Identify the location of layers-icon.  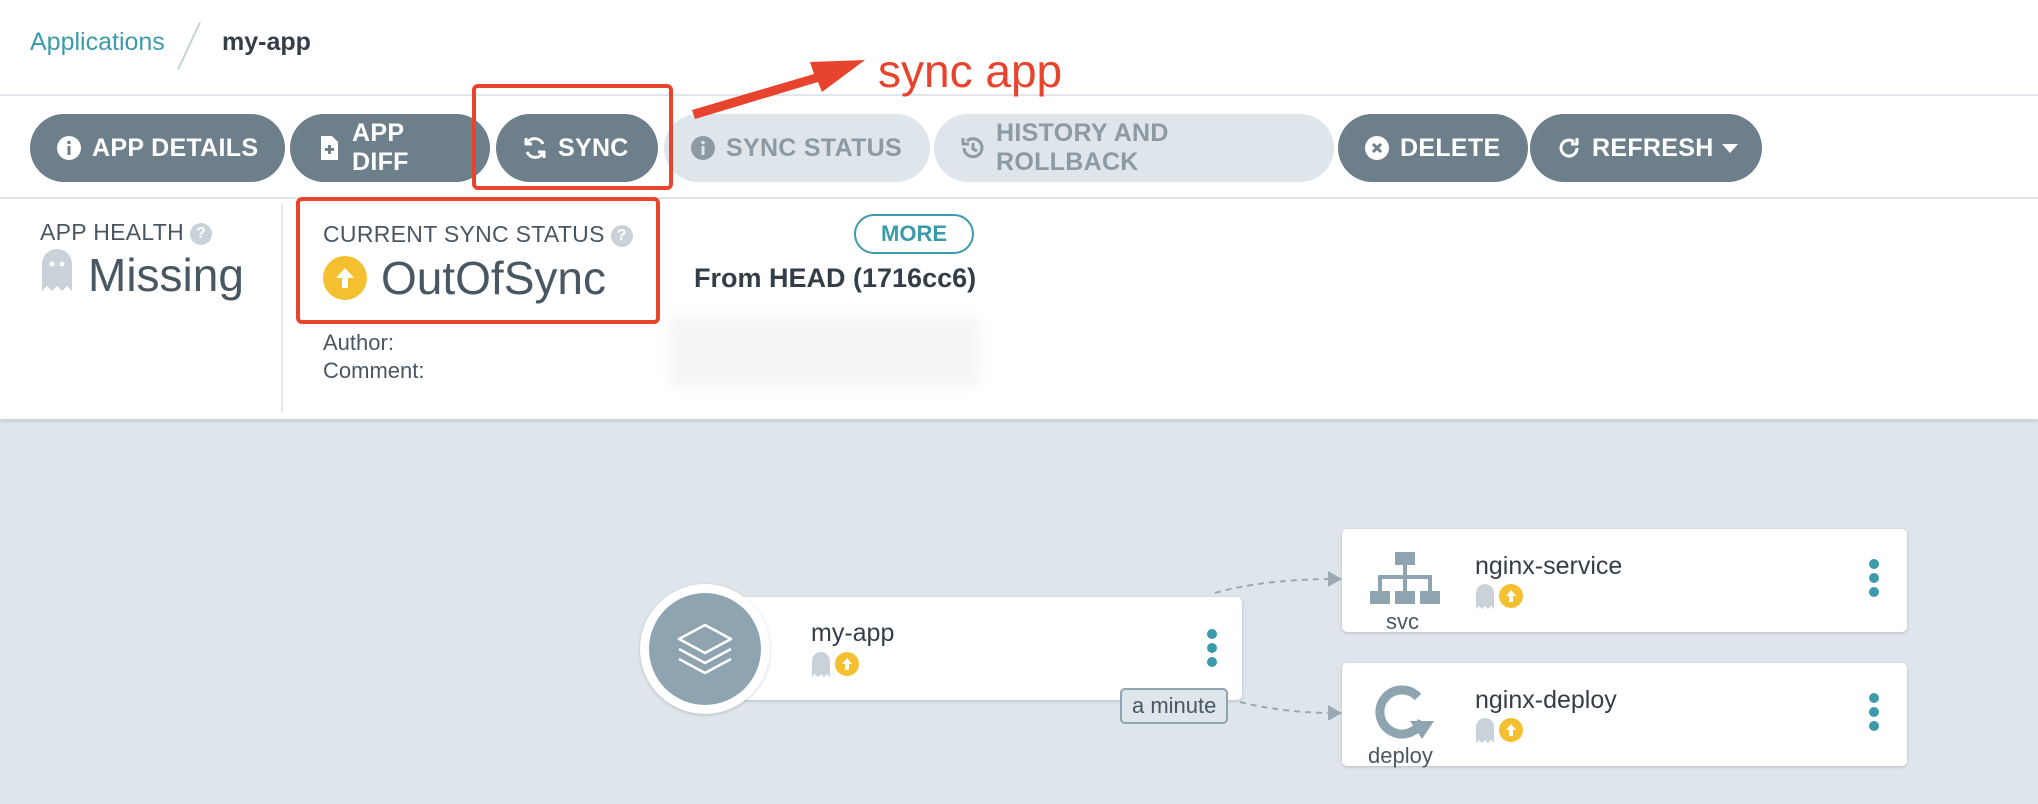
(705, 649).